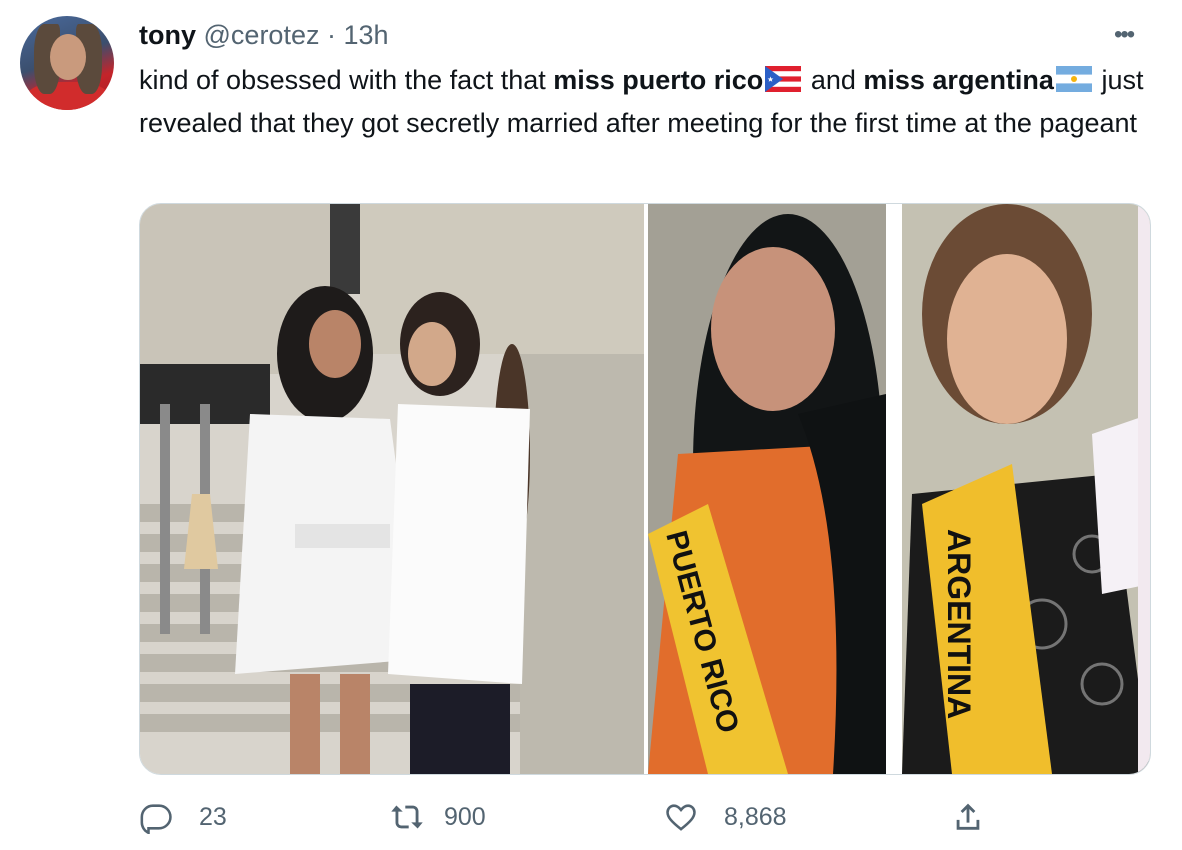 The width and height of the screenshot is (1182, 850). Describe the element at coordinates (783, 83) in the screenshot. I see `puerto-rico-flag-icon` at that location.